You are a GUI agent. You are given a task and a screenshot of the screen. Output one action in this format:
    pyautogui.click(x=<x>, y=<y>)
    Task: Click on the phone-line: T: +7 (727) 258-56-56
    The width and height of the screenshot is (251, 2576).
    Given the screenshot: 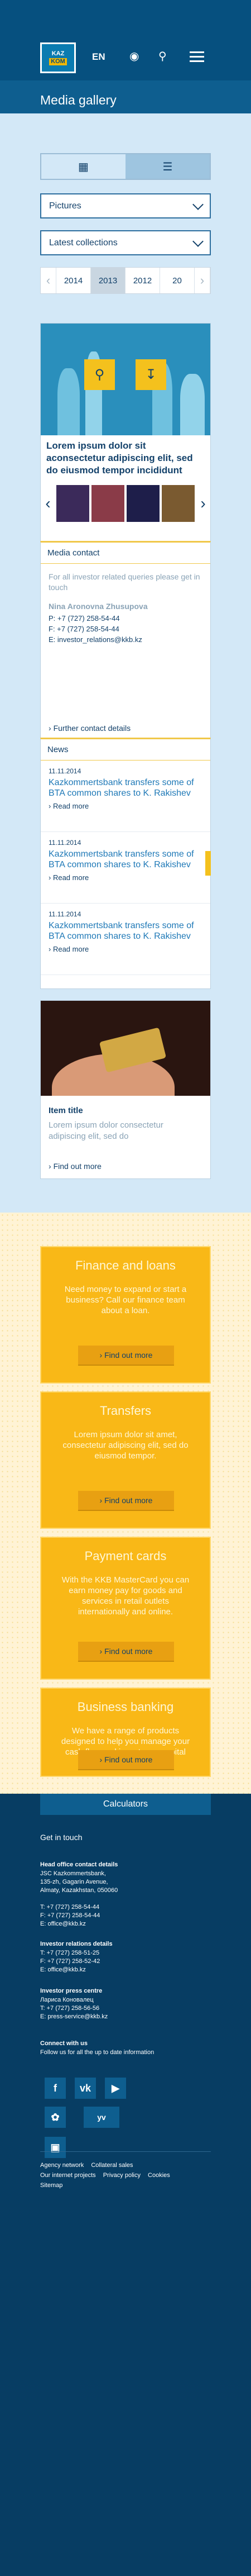 What is the action you would take?
    pyautogui.click(x=70, y=2009)
    